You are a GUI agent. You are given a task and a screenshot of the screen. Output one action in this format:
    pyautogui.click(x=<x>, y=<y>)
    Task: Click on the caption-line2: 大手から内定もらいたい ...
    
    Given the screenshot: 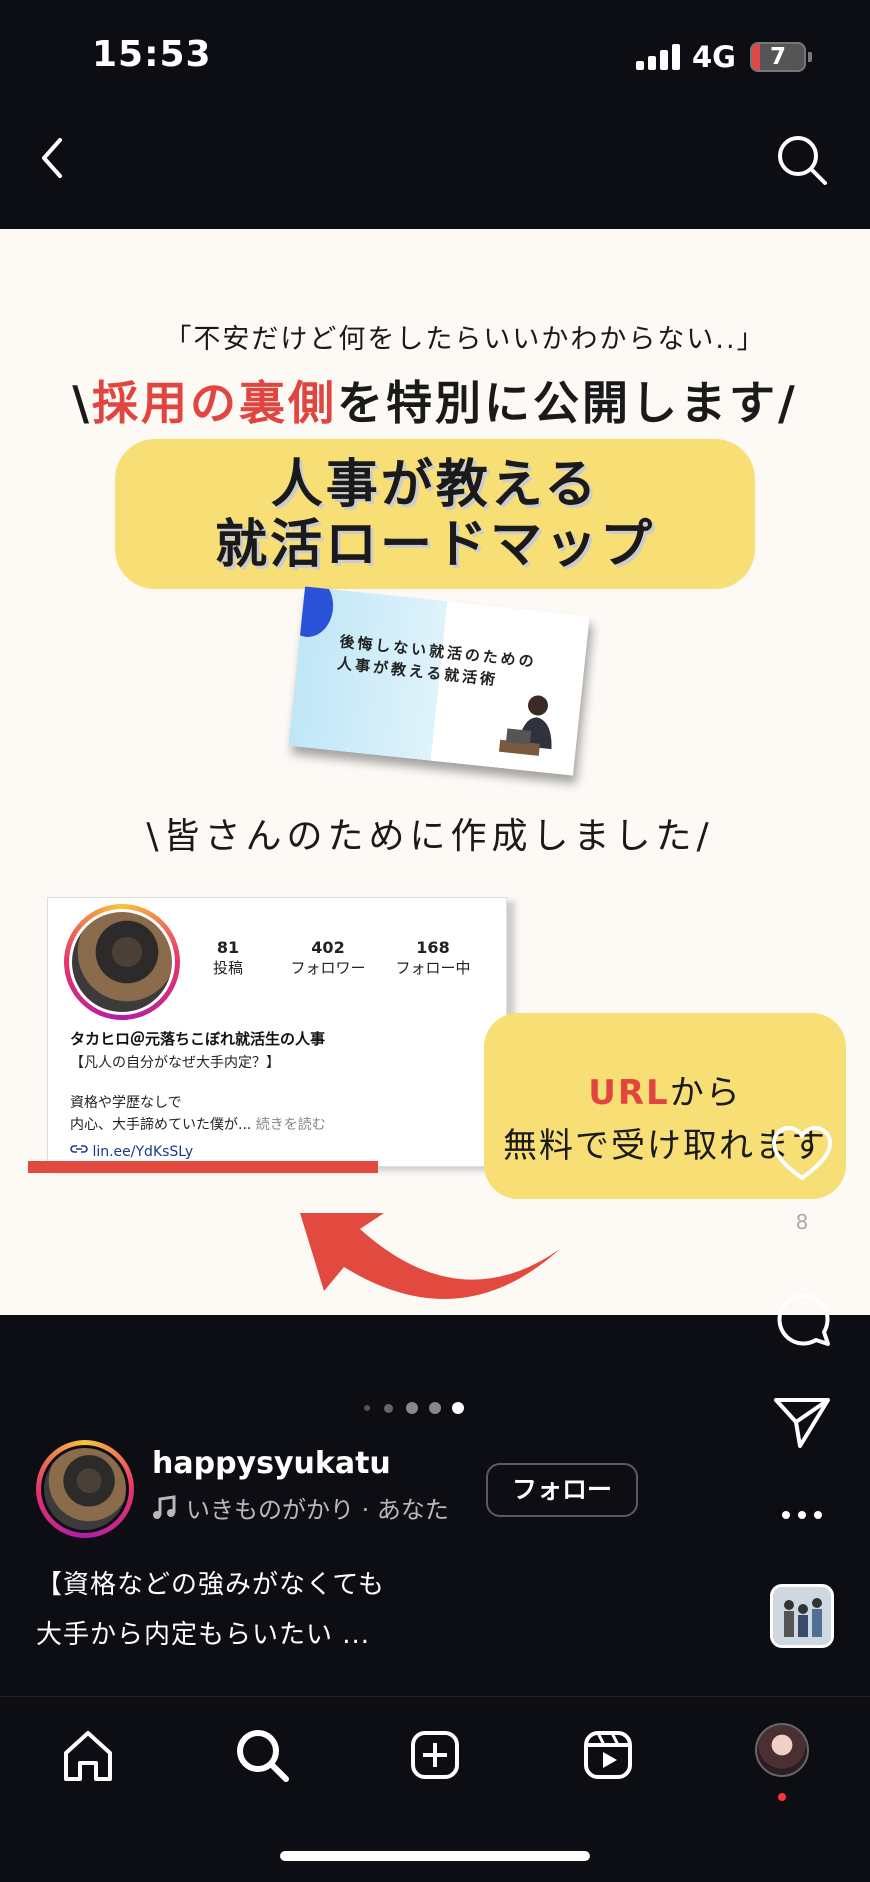 What is the action you would take?
    pyautogui.click(x=203, y=1635)
    